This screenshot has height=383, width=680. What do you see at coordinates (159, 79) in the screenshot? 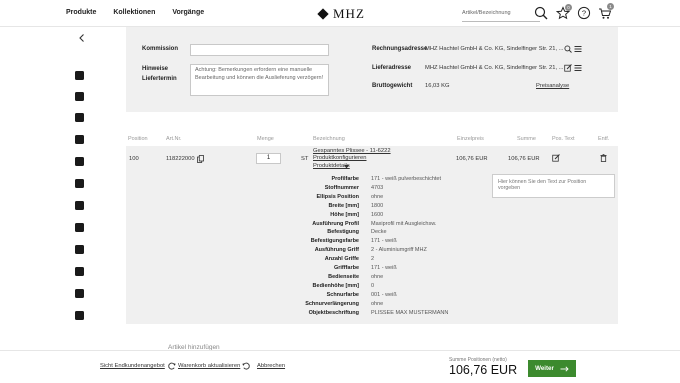
I see `liefertermin-label: Liefertermin` at bounding box center [159, 79].